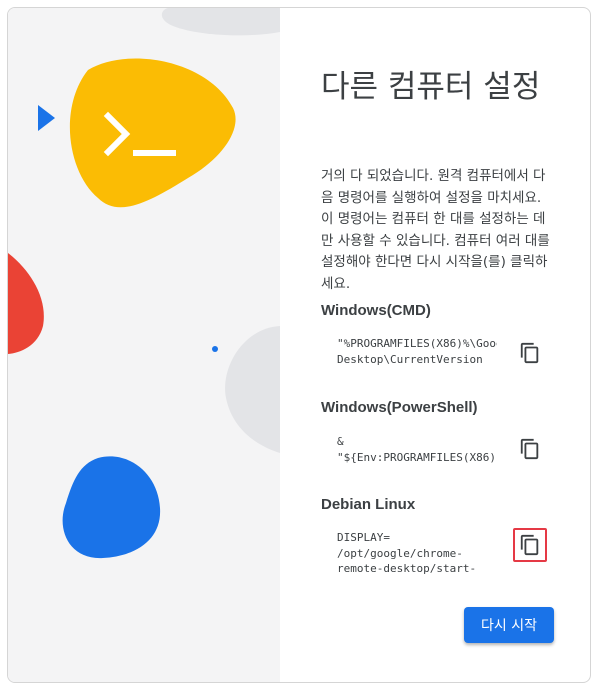 This screenshot has width=600, height=692. I want to click on play-triangle-icon, so click(46, 118).